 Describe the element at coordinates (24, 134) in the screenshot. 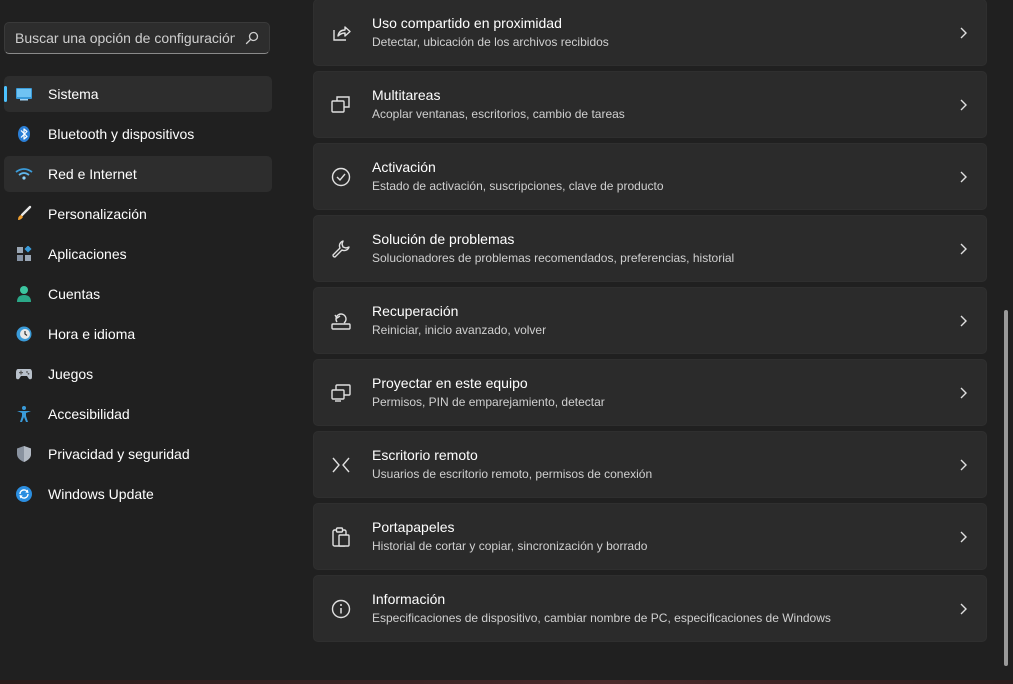

I see `bluetooth-icon` at that location.